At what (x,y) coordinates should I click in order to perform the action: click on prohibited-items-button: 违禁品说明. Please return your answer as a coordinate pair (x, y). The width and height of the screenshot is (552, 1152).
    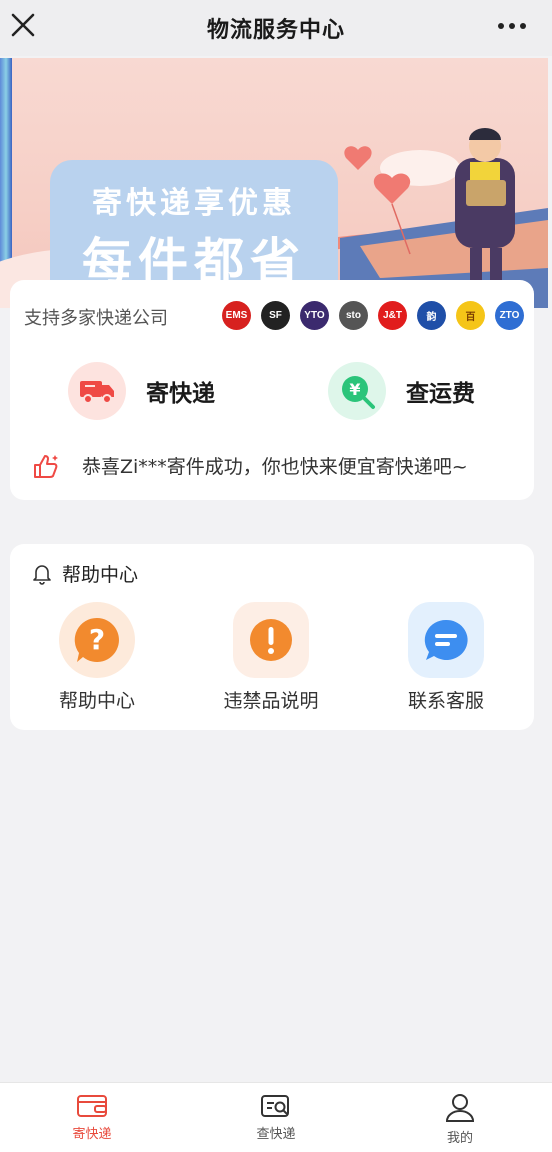
    Looking at the image, I should click on (271, 657).